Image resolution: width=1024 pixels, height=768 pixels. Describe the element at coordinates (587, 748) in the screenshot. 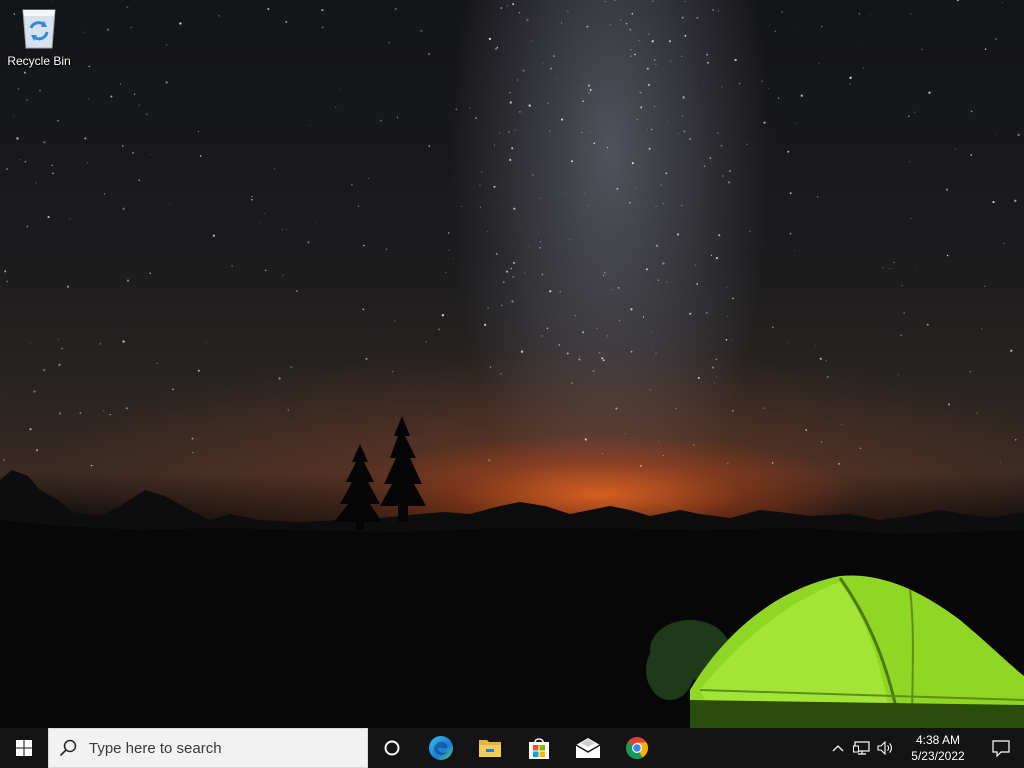

I see `taskbar-app-mail` at that location.